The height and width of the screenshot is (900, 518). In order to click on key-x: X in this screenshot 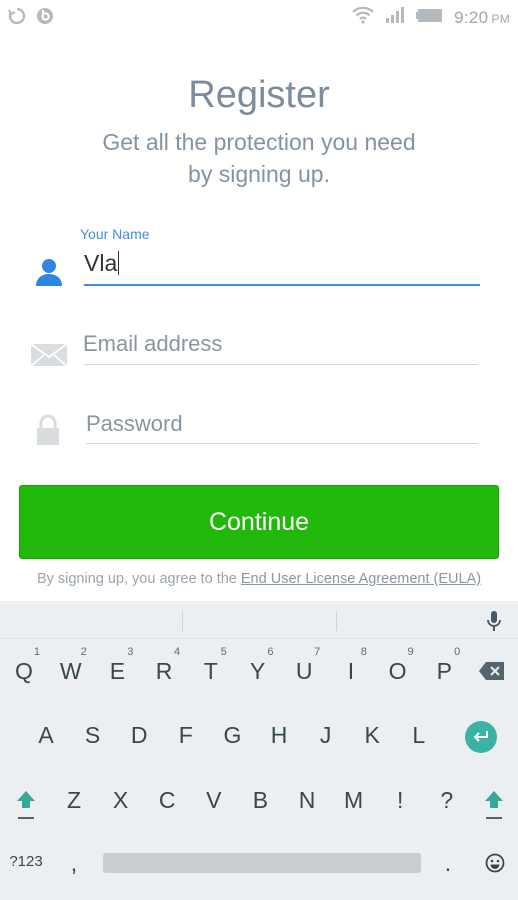, I will do `click(121, 800)`.